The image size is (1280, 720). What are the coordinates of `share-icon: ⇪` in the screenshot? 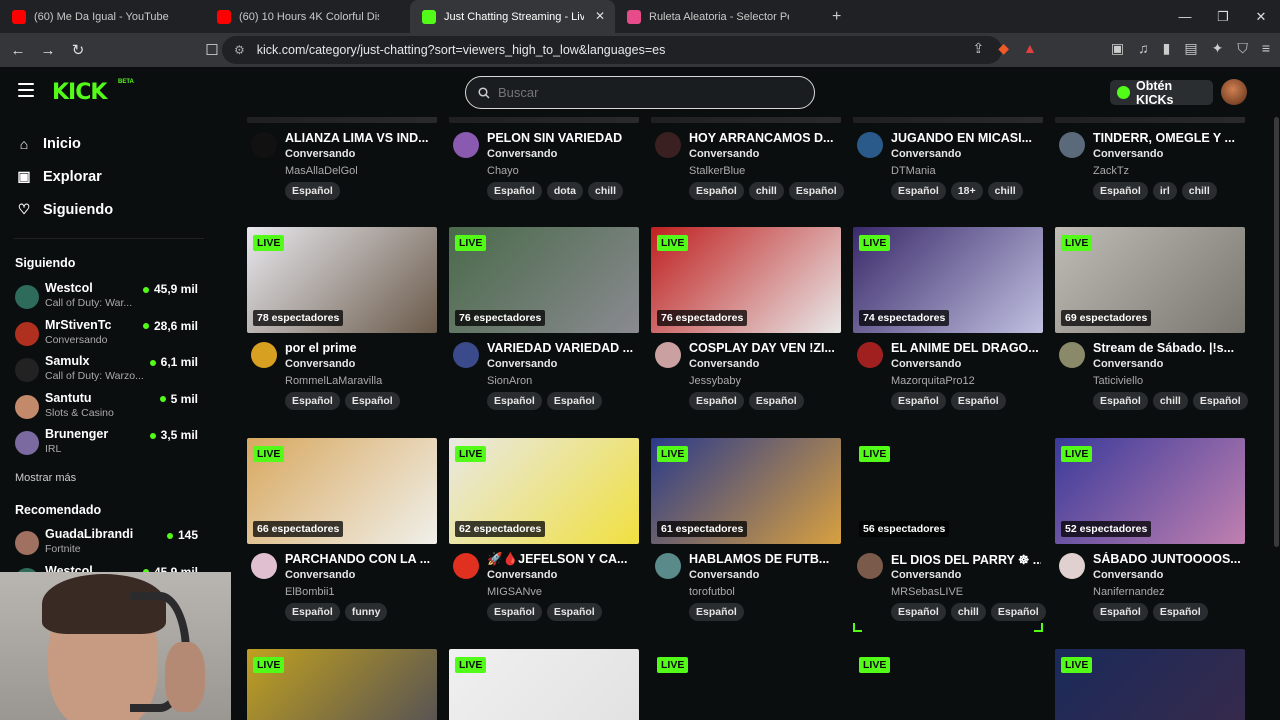 It's located at (979, 48).